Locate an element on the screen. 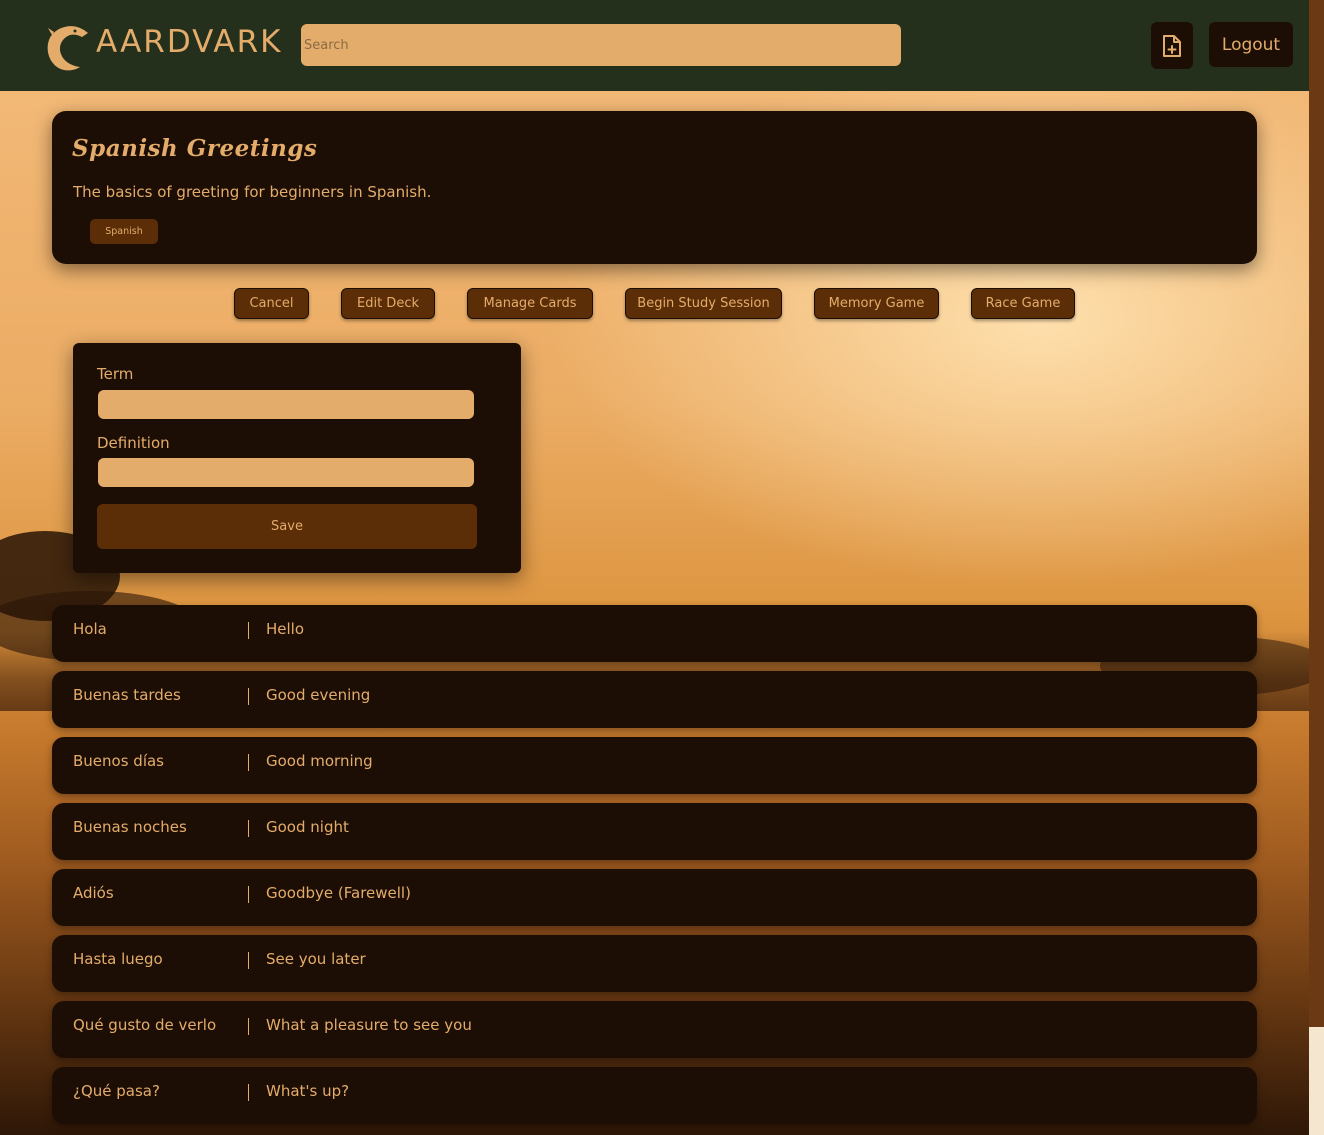  scrollbar-thumb is located at coordinates (1316, 1081).